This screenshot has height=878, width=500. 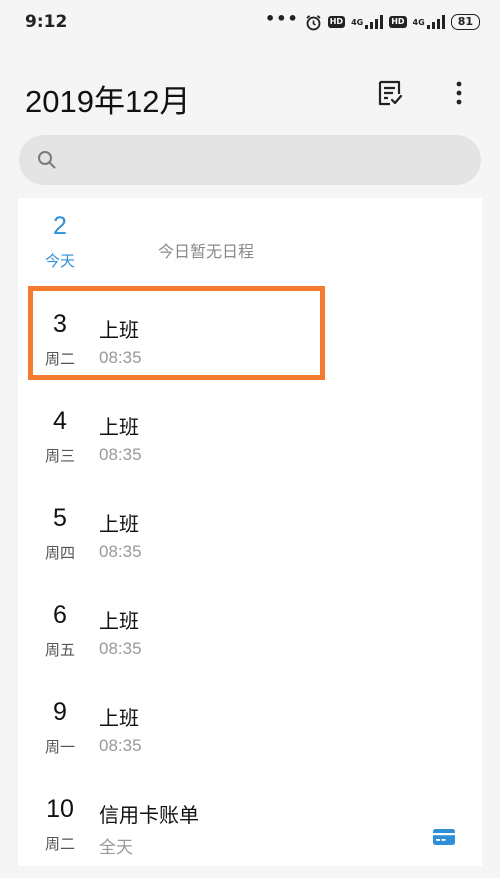 What do you see at coordinates (60, 809) in the screenshot?
I see `day-number: 10` at bounding box center [60, 809].